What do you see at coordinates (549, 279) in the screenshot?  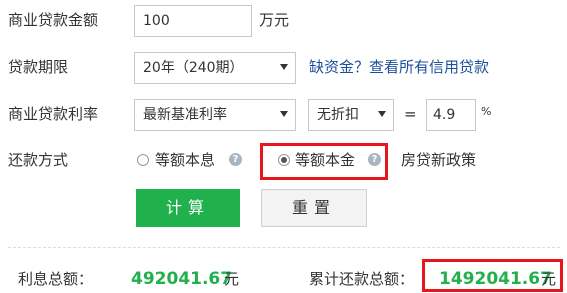 I see `total-repayment-unit: 元` at bounding box center [549, 279].